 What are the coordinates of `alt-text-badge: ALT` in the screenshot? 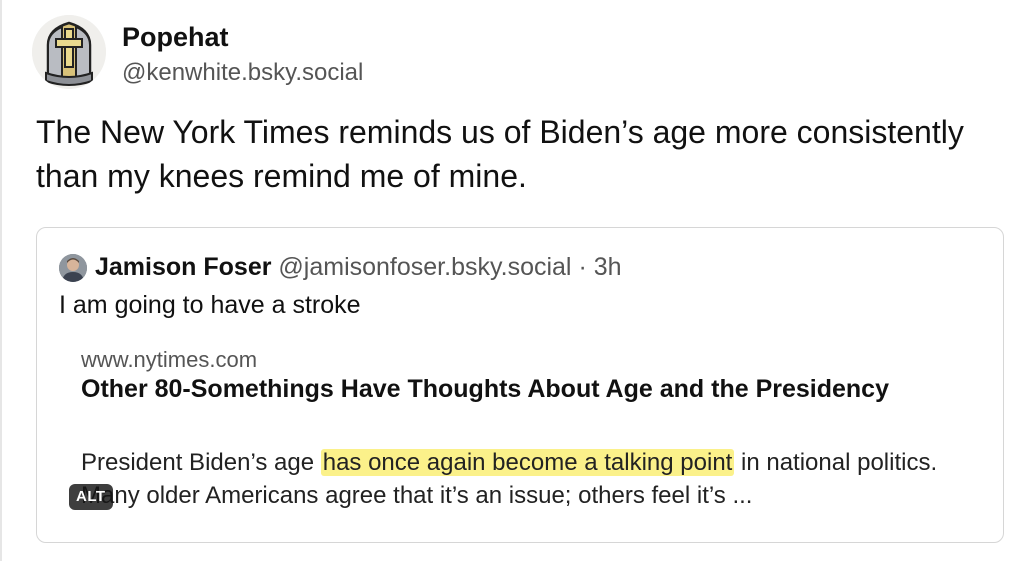 It's located at (91, 497).